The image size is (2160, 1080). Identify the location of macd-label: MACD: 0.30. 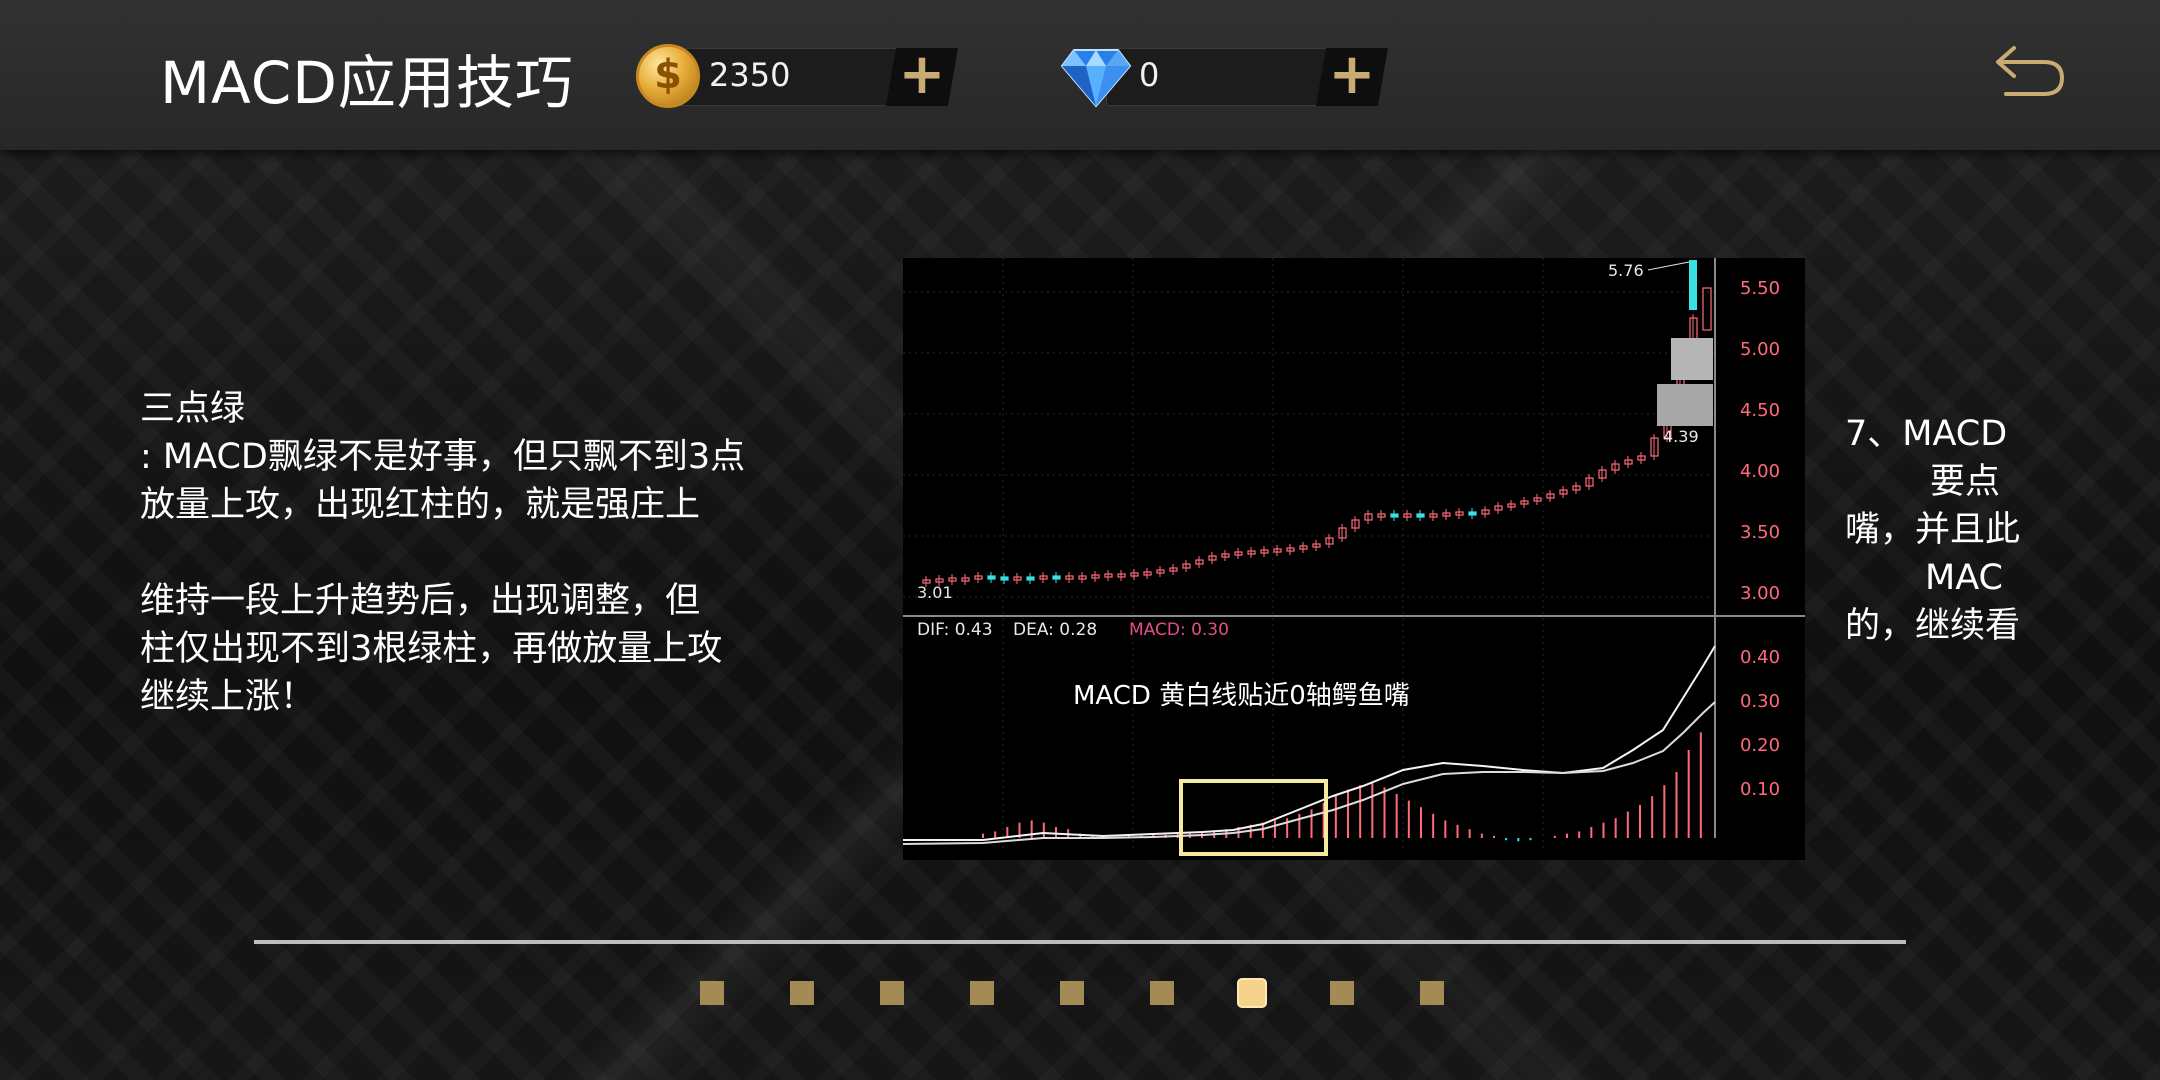
(1179, 630).